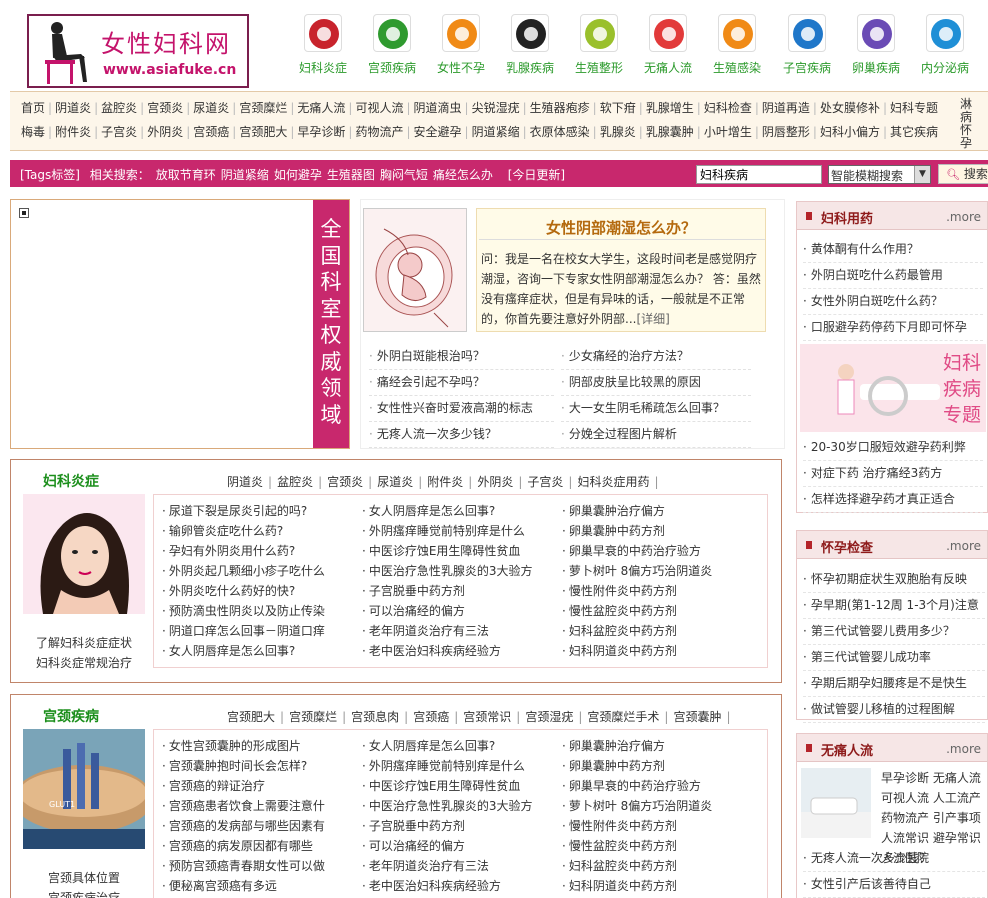 Image resolution: width=988 pixels, height=898 pixels. Describe the element at coordinates (263, 131) in the screenshot. I see `nav-link: 宫颈肥大` at that location.